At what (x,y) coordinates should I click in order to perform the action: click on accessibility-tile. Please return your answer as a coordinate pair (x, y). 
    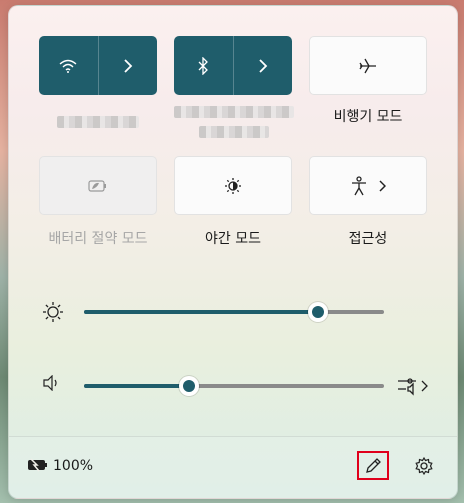
    Looking at the image, I should click on (368, 185).